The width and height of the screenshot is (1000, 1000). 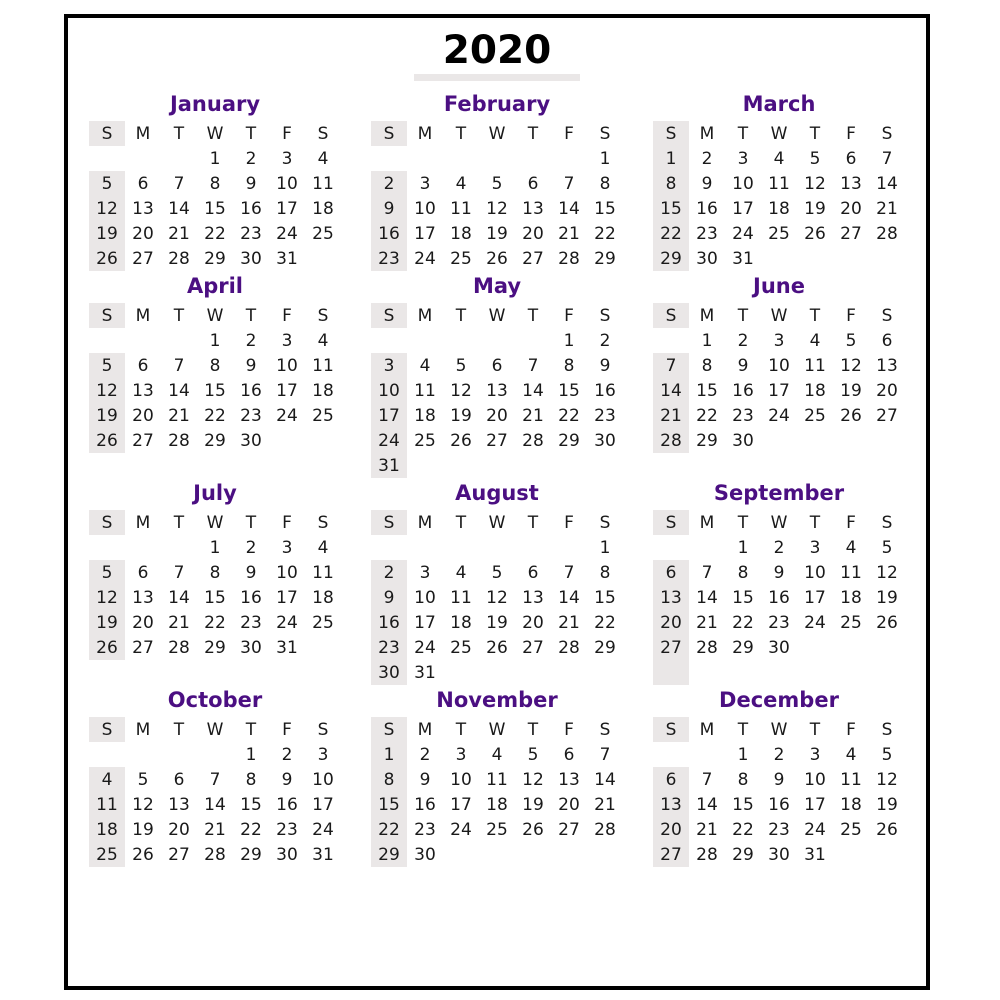 What do you see at coordinates (461, 647) in the screenshot?
I see `day-cell: 25` at bounding box center [461, 647].